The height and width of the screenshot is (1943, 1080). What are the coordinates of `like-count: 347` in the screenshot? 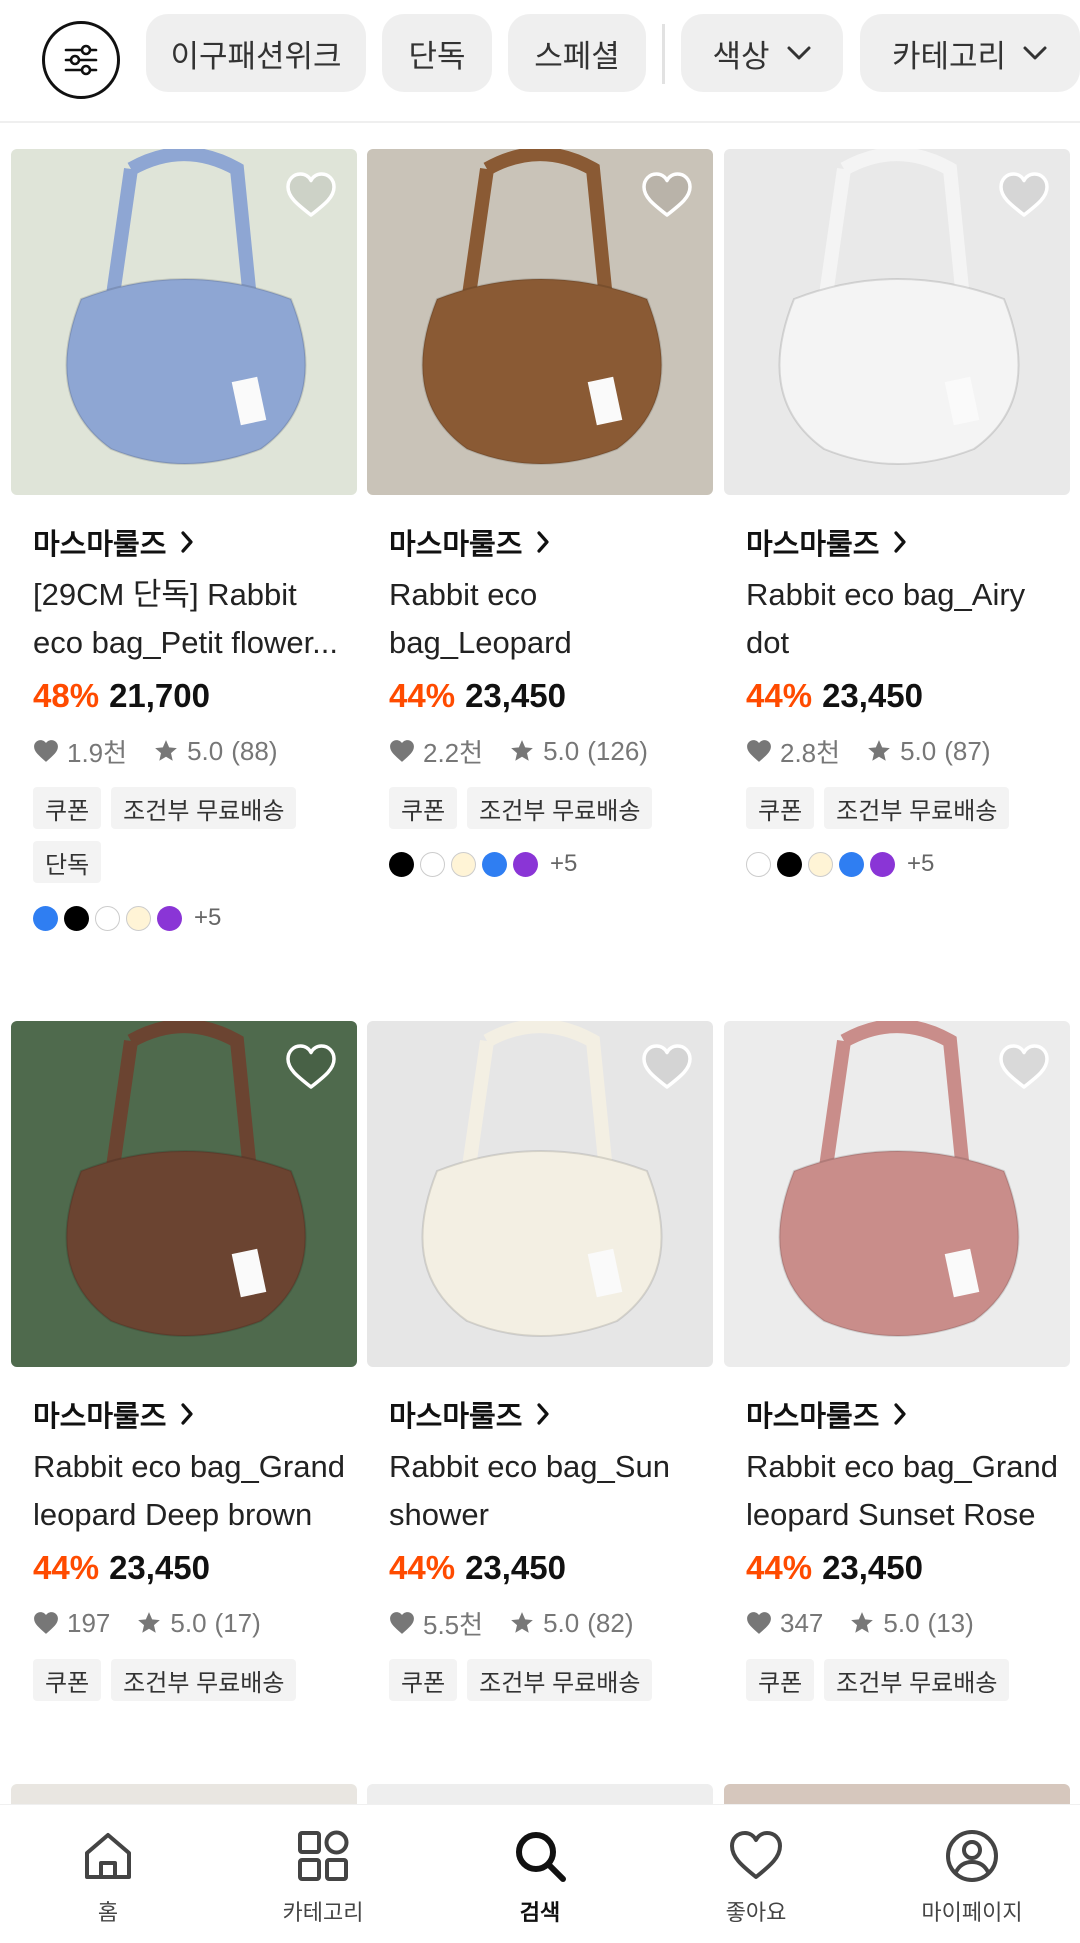 It's located at (802, 1622).